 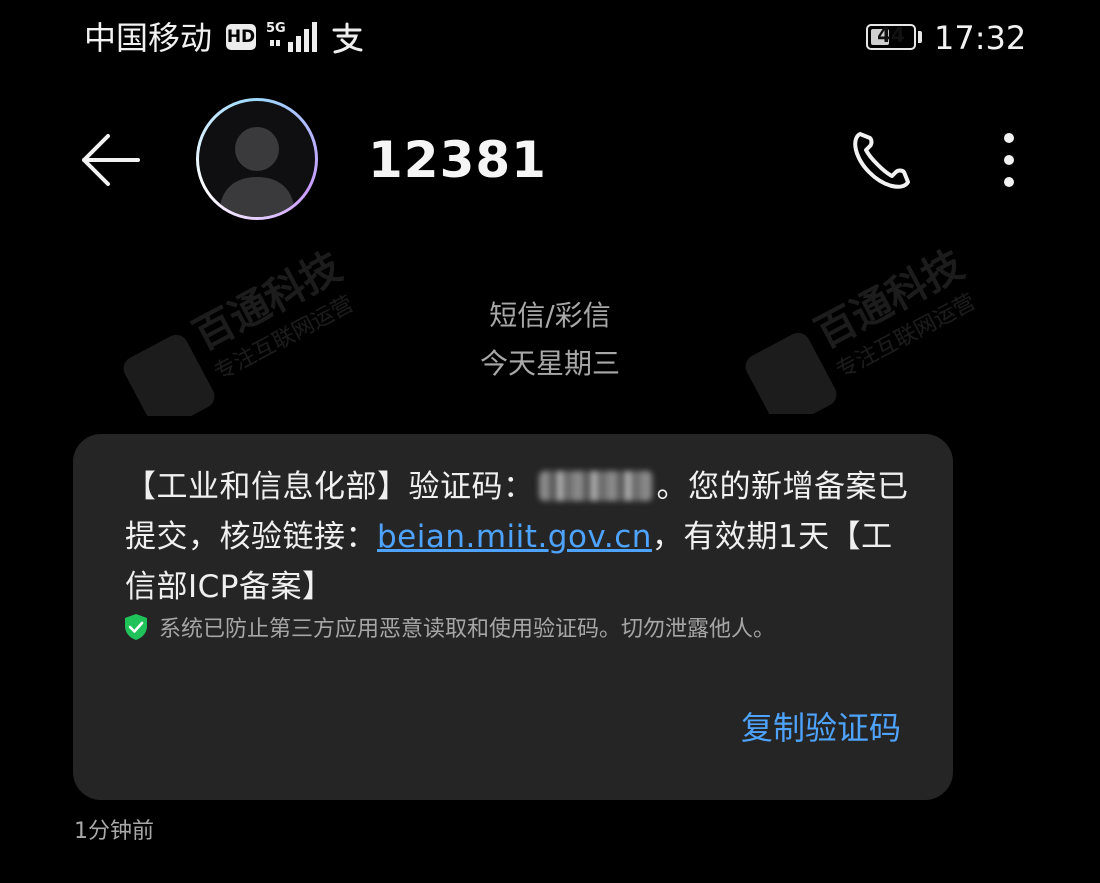 What do you see at coordinates (330, 487) in the screenshot?
I see `message-prefix: 【工业和信息化部】验证码：` at bounding box center [330, 487].